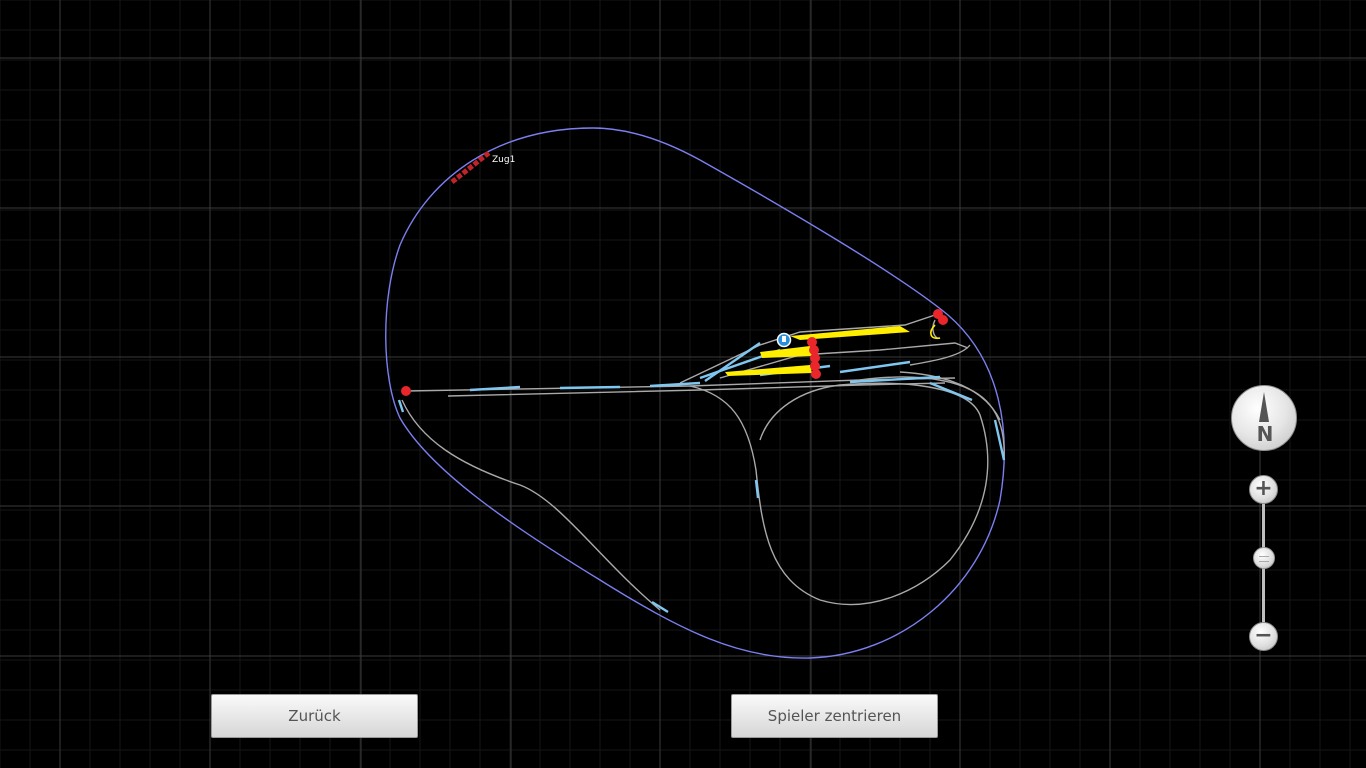  What do you see at coordinates (503, 160) in the screenshot?
I see `train-label: Zug1` at bounding box center [503, 160].